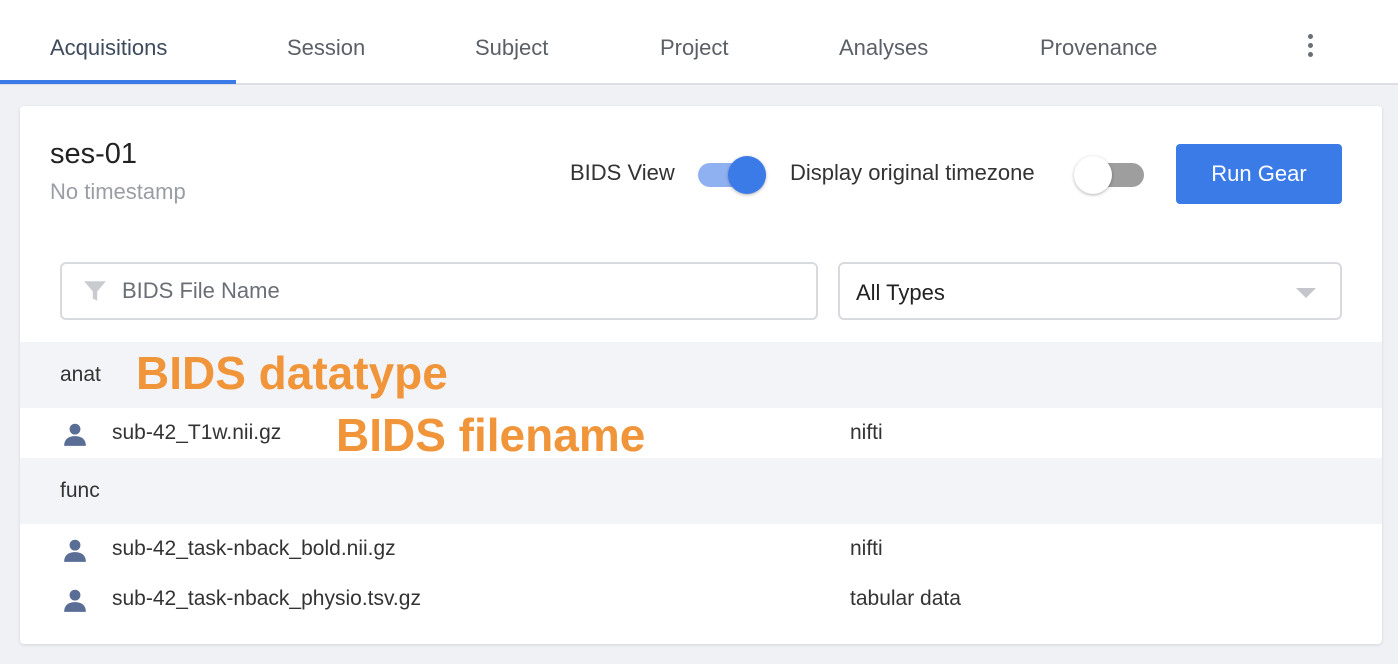  I want to click on more-vertical-icon, so click(1311, 47).